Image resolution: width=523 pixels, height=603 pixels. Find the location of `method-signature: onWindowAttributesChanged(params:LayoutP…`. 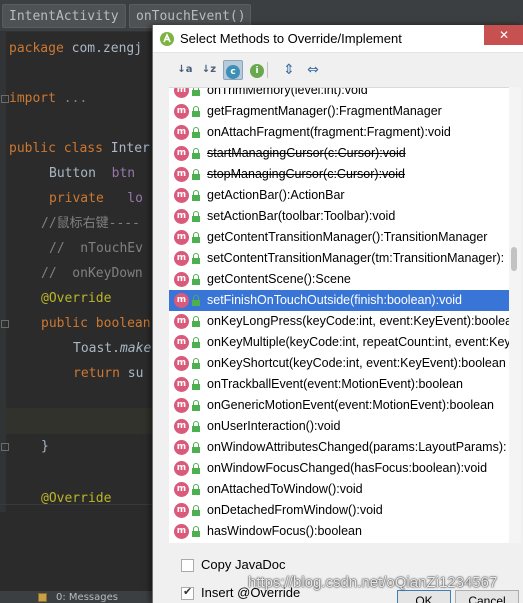

method-signature: onWindowAttributesChanged(params:LayoutP… is located at coordinates (357, 447).